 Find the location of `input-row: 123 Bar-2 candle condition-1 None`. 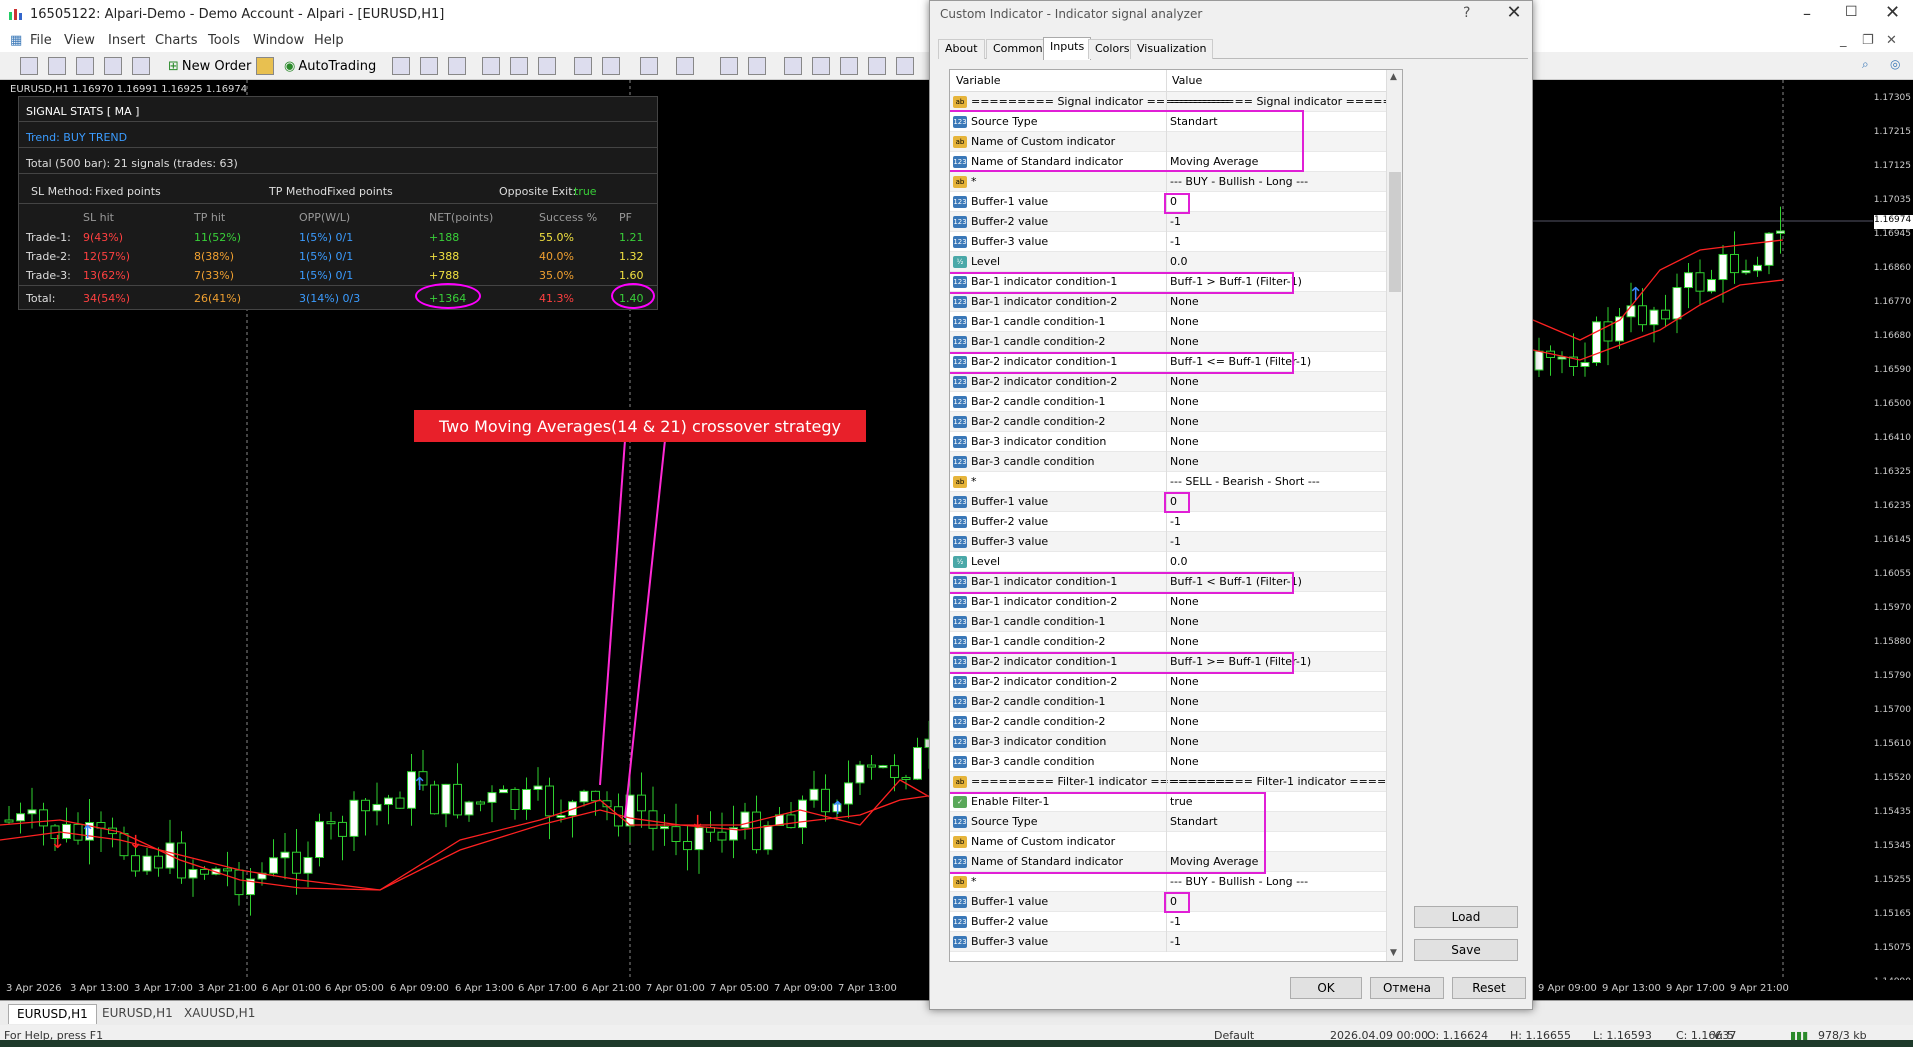

input-row: 123 Bar-2 candle condition-1 None is located at coordinates (1168, 702).